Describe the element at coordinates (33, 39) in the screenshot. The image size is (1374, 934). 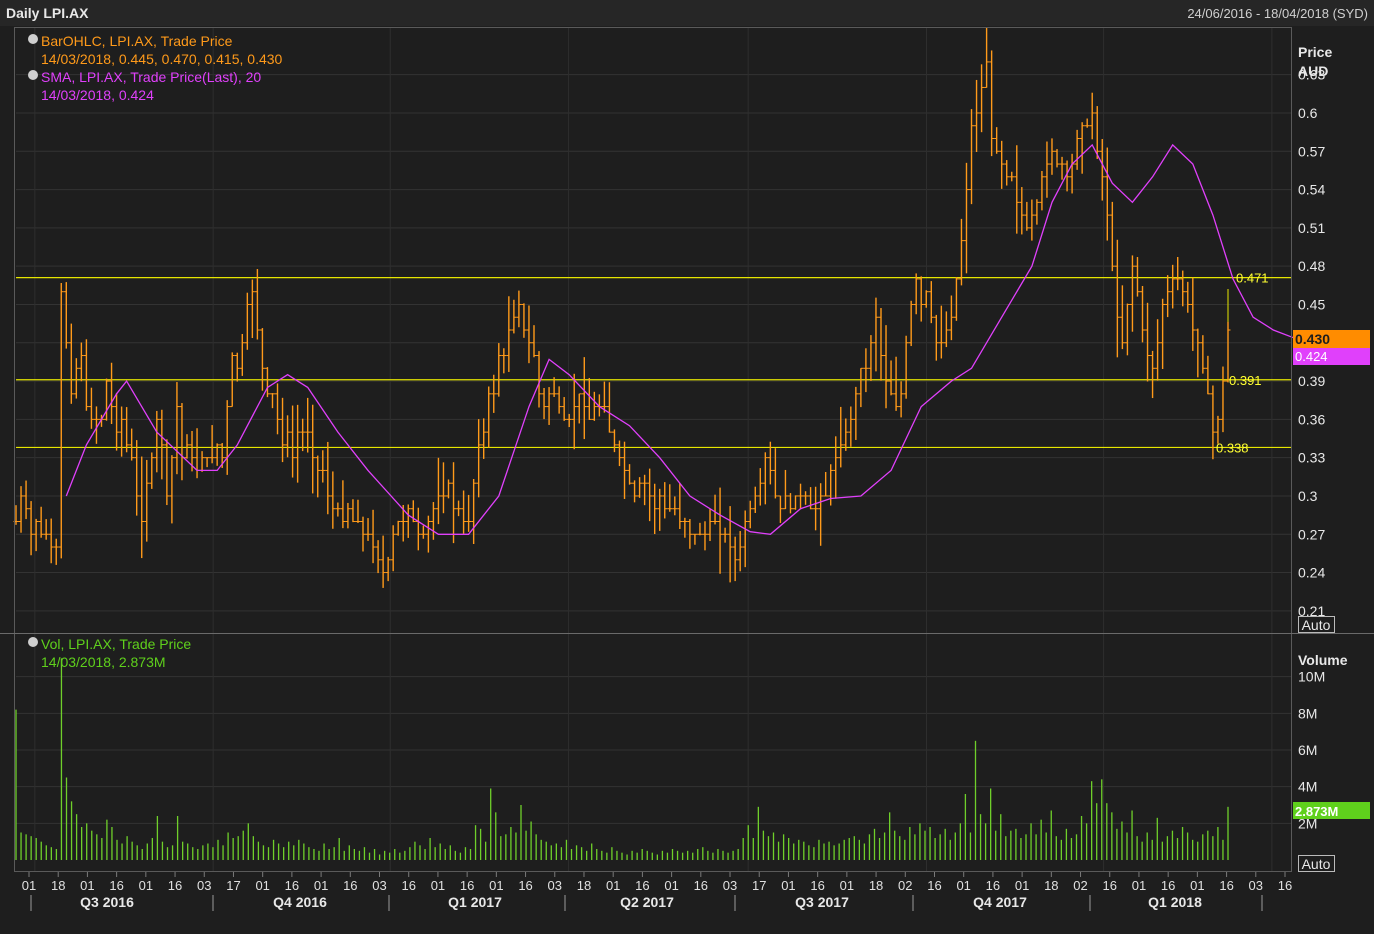
I see `legend-bar-icon` at that location.